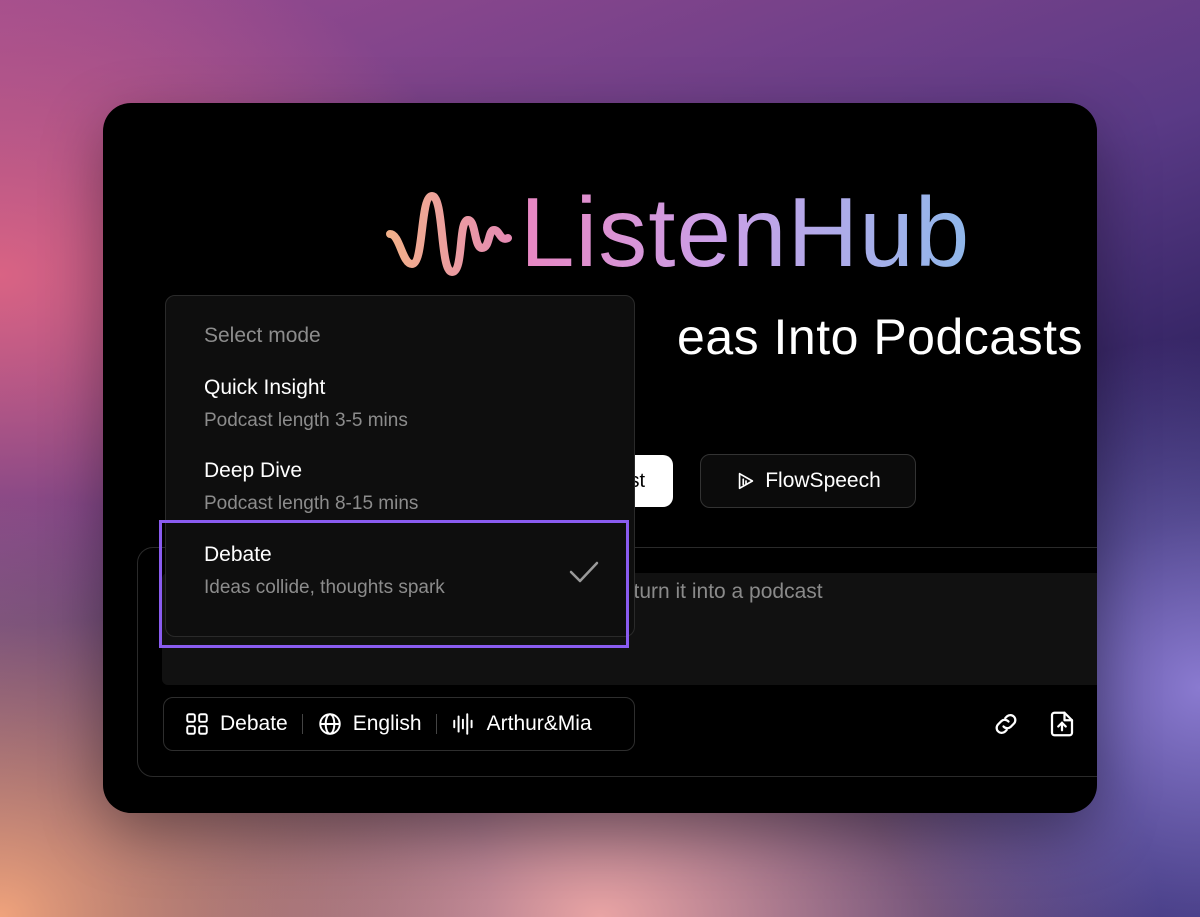 Image resolution: width=1200 pixels, height=917 pixels. What do you see at coordinates (254, 723) in the screenshot?
I see `mode-selector-label: Debate` at bounding box center [254, 723].